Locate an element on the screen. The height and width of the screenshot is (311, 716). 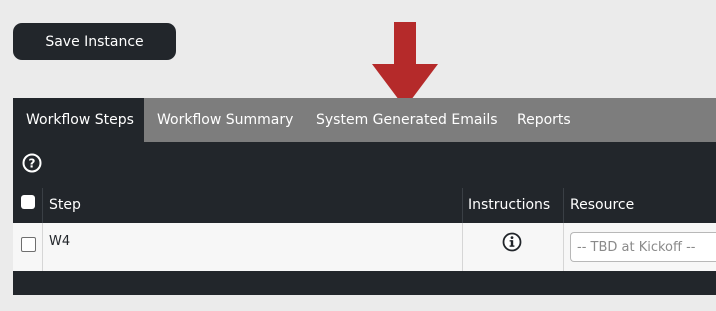
tab-workflow-steps: Workflow Steps is located at coordinates (78, 120).